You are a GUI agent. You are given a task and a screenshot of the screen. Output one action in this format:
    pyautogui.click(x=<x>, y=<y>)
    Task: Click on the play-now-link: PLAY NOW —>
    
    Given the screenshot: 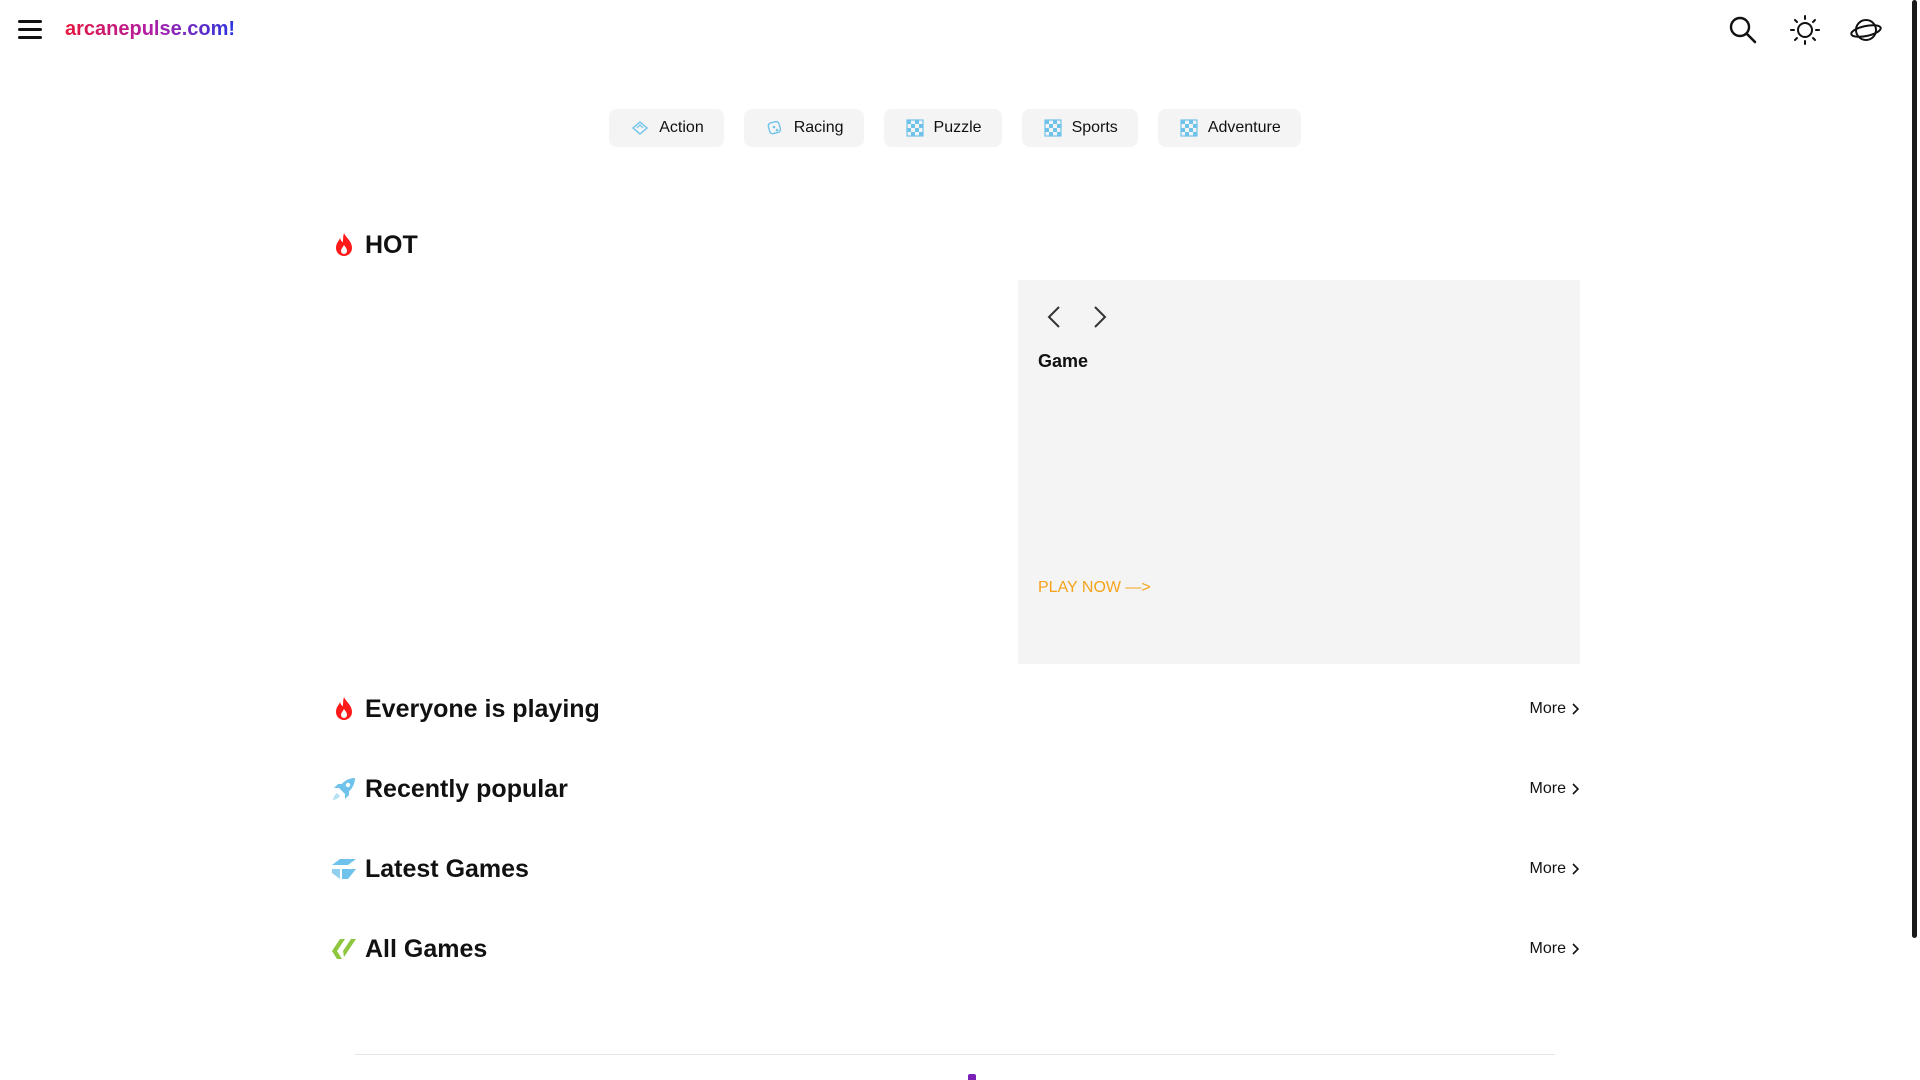 What is the action you would take?
    pyautogui.click(x=1094, y=588)
    